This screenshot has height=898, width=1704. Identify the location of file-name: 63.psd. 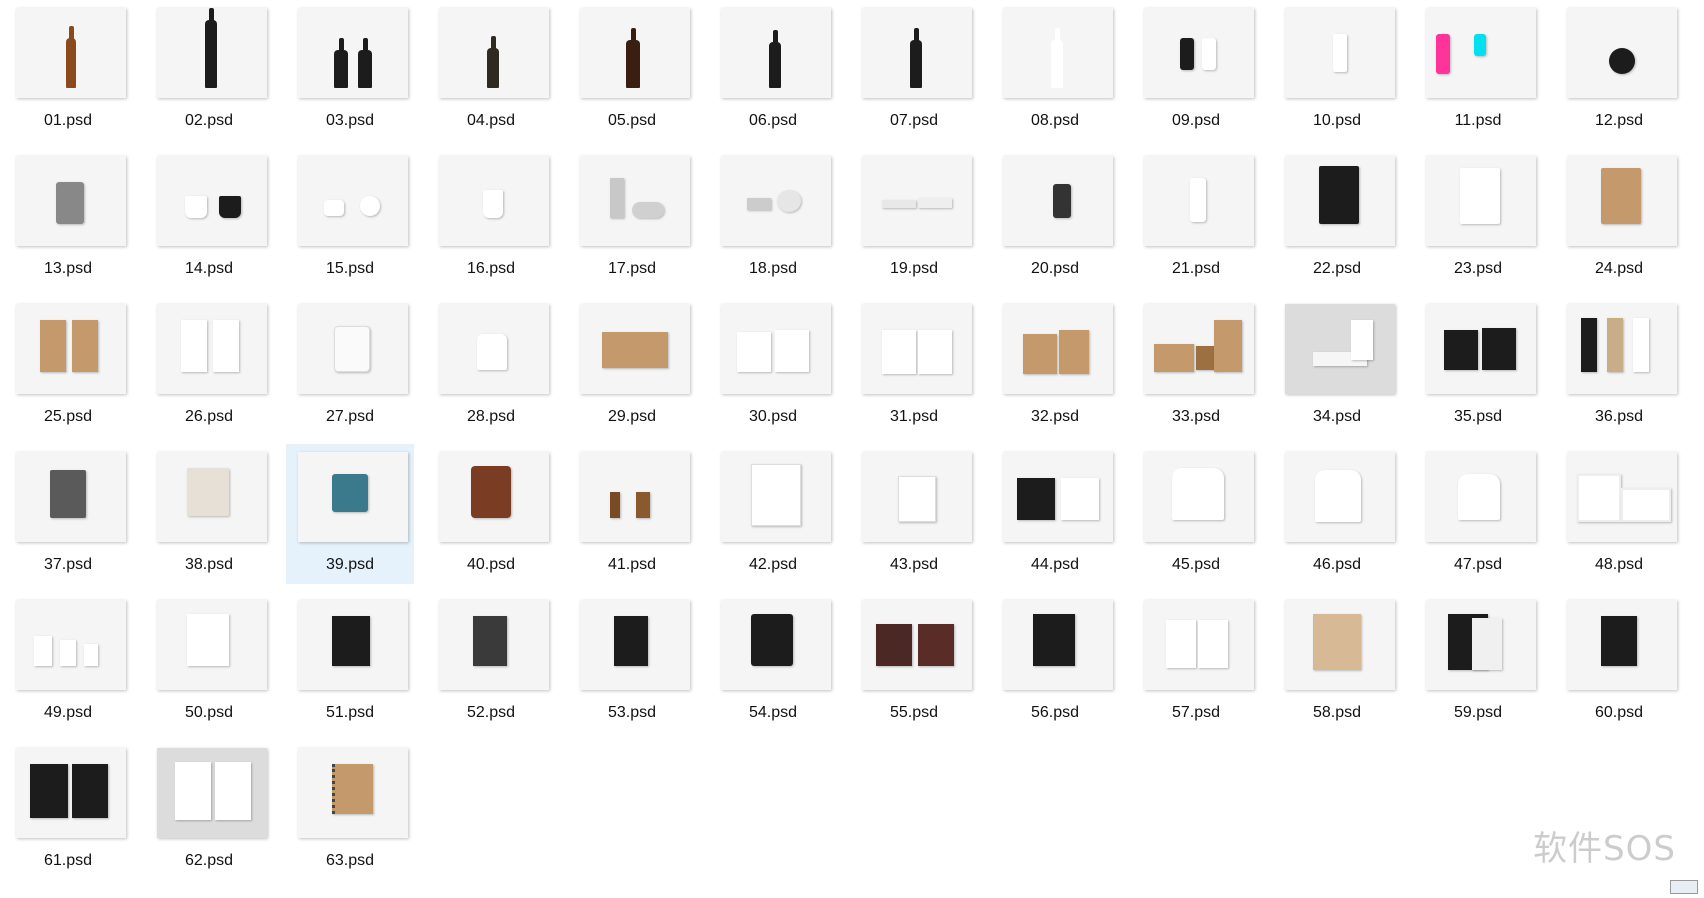
(350, 861).